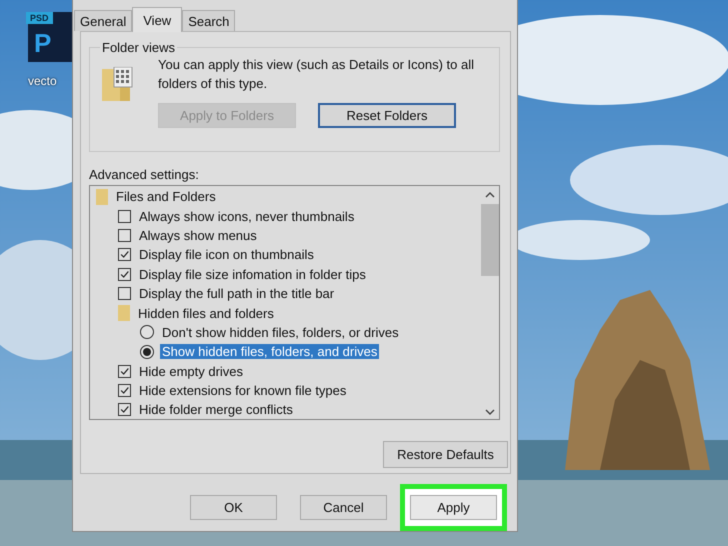 This screenshot has height=546, width=728. I want to click on psd-file-icon: PSD P, so click(50, 37).